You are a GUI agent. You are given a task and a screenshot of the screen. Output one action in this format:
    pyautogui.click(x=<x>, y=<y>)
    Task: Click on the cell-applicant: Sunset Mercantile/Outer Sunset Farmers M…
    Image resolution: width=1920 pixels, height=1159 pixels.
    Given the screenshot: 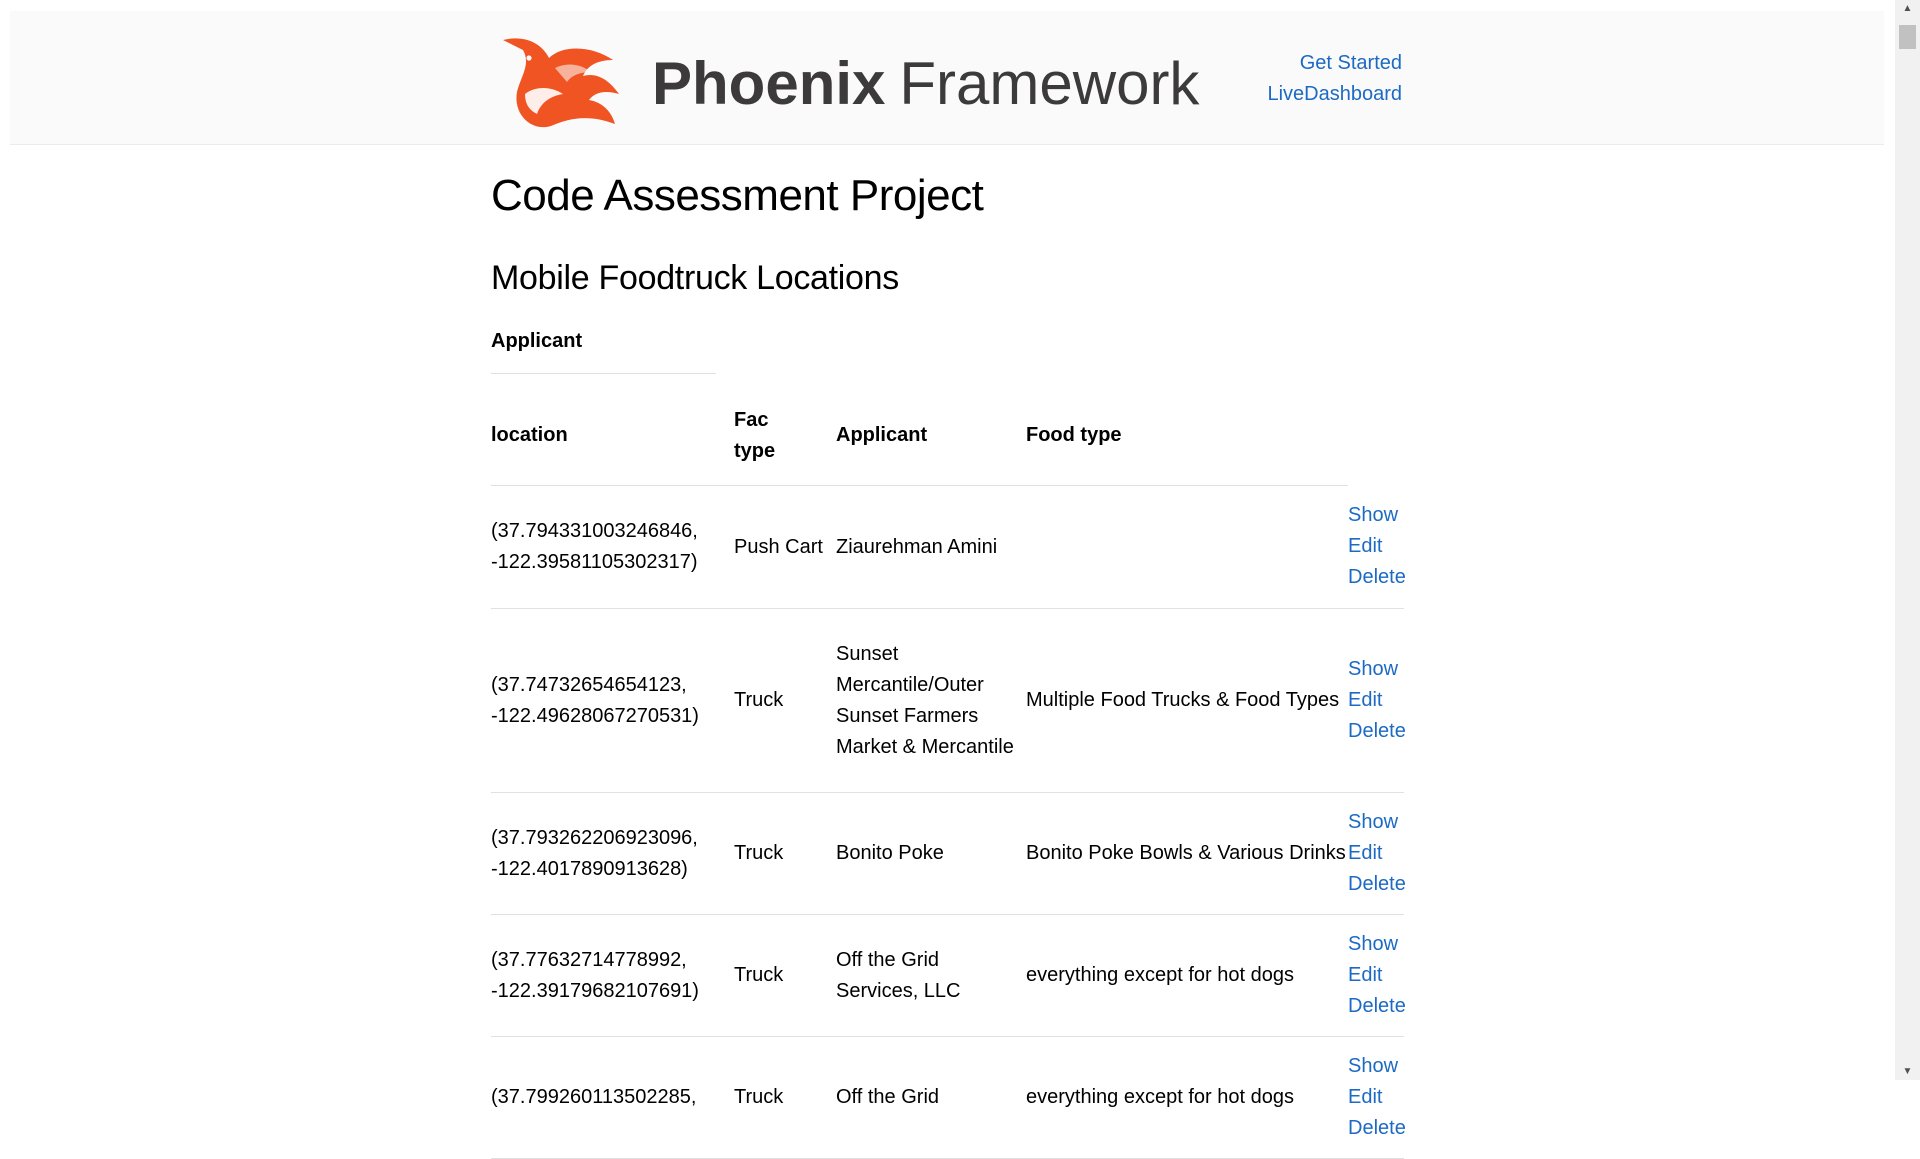 What is the action you would take?
    pyautogui.click(x=931, y=700)
    